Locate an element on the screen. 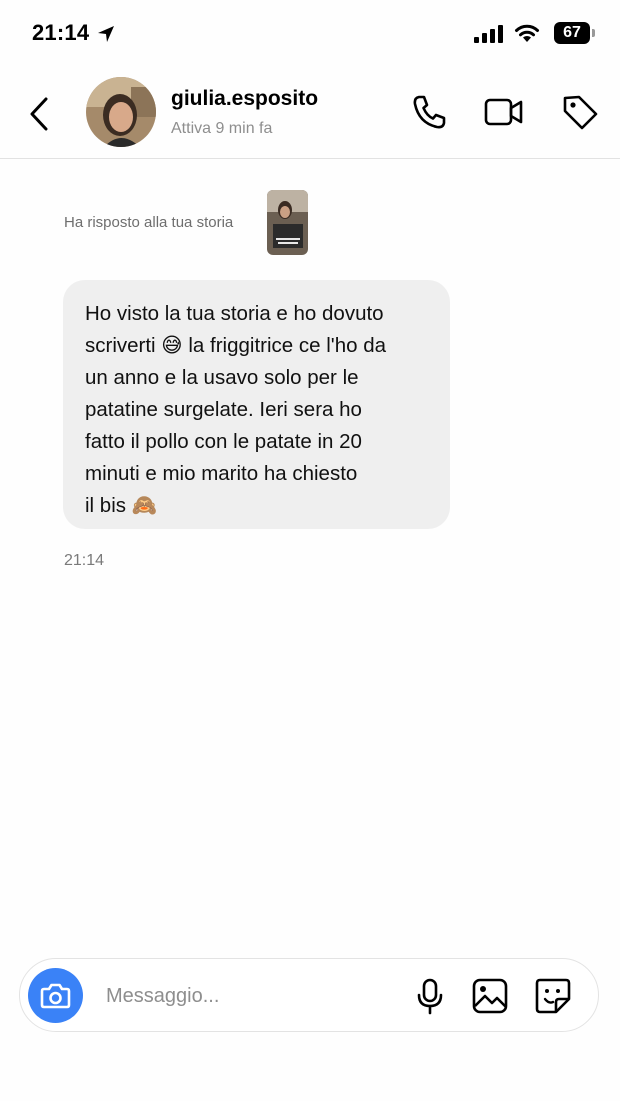 The height and width of the screenshot is (1101, 620). message-line: Ho visto la tua storia e ho dovuto is located at coordinates (234, 313).